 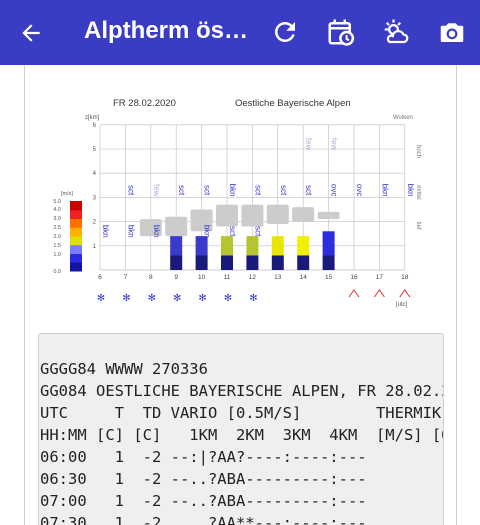 What do you see at coordinates (57, 228) in the screenshot?
I see `colorbar-tick-label: 2.5` at bounding box center [57, 228].